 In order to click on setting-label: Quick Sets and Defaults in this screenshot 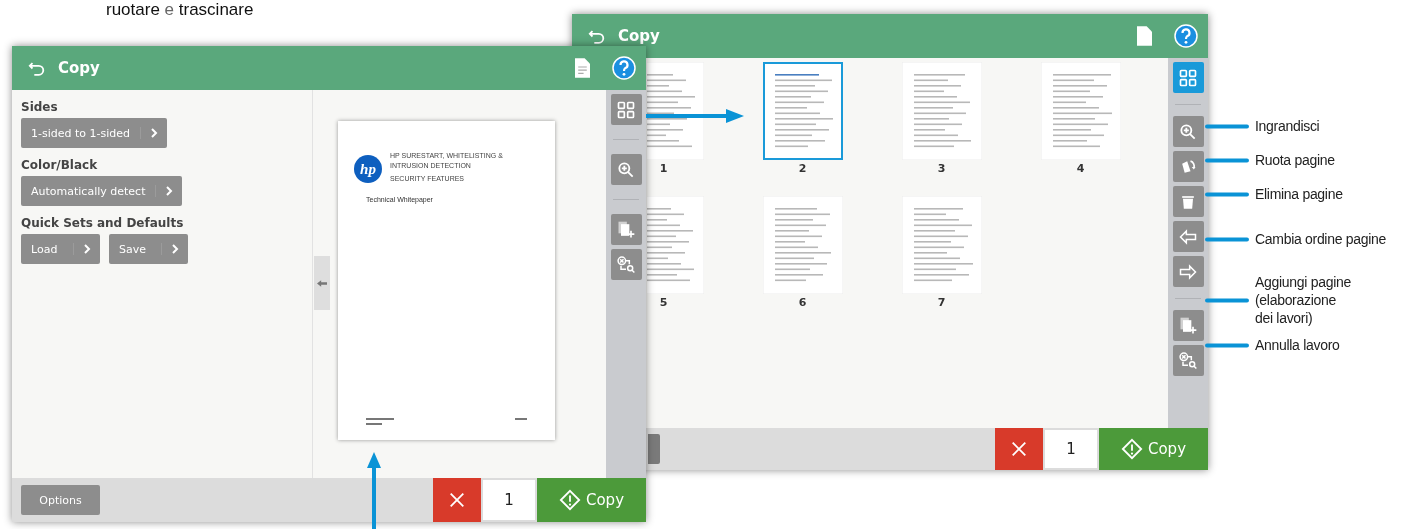, I will do `click(103, 223)`.